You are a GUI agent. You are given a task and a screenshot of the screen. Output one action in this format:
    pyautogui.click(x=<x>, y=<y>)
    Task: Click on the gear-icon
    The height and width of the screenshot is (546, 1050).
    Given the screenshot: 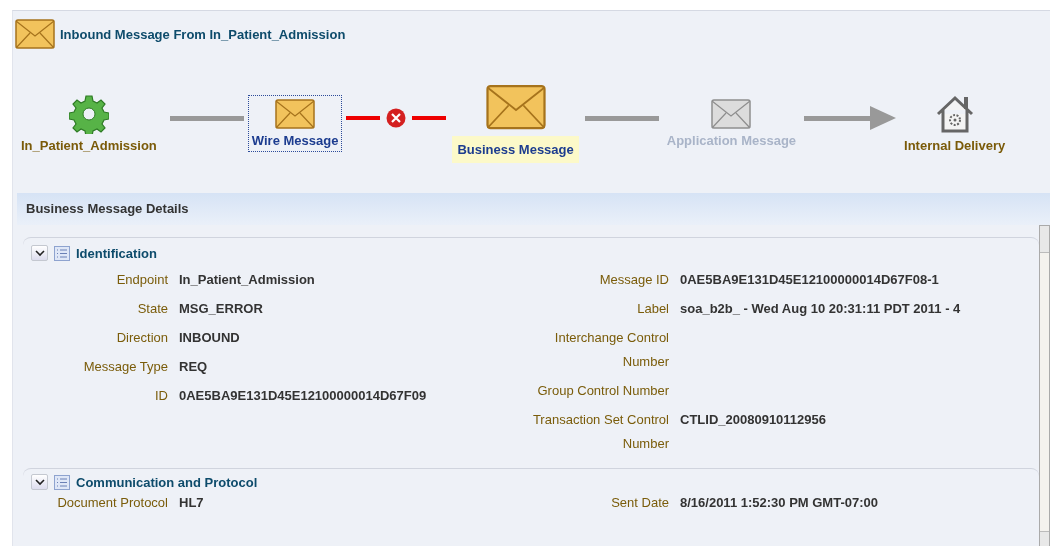 What is the action you would take?
    pyautogui.click(x=88, y=113)
    